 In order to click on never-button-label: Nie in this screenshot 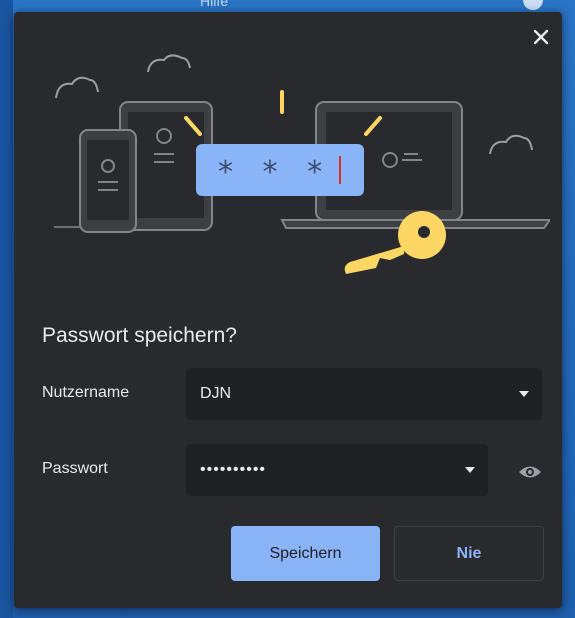, I will do `click(469, 553)`.